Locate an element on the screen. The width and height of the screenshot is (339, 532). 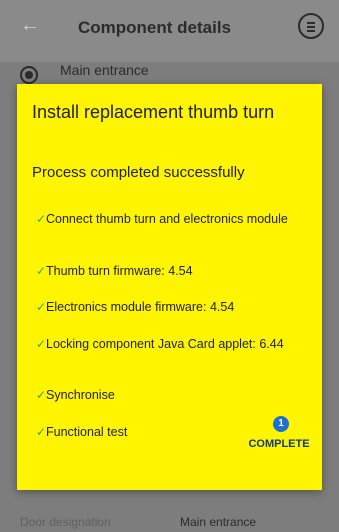
radio-label: Main entrance is located at coordinates (104, 70).